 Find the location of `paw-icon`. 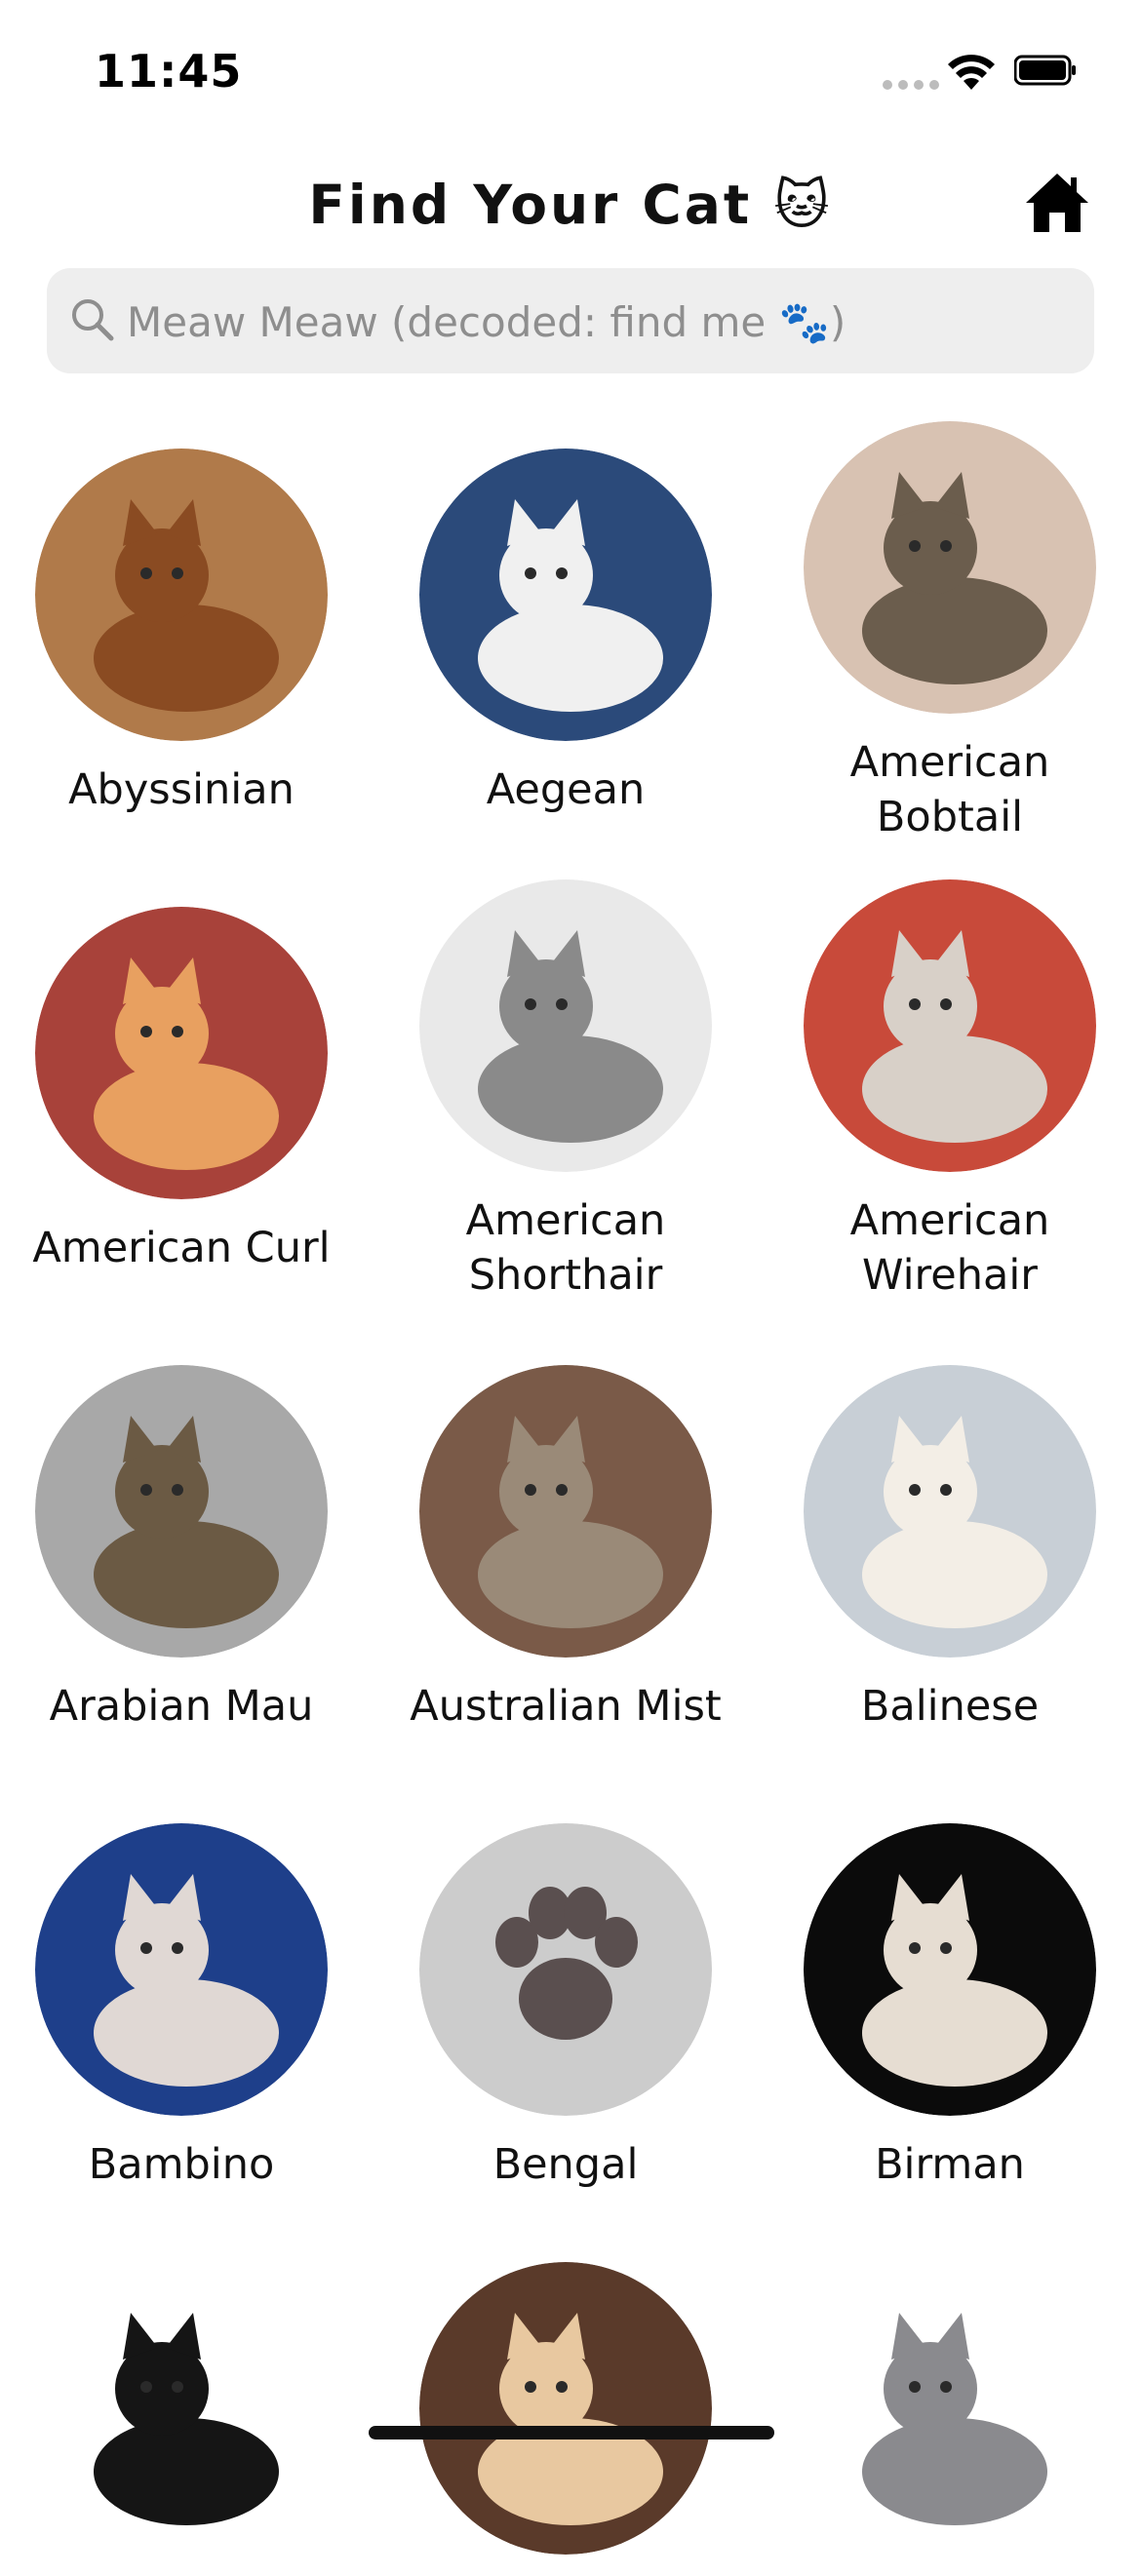

paw-icon is located at coordinates (565, 1969).